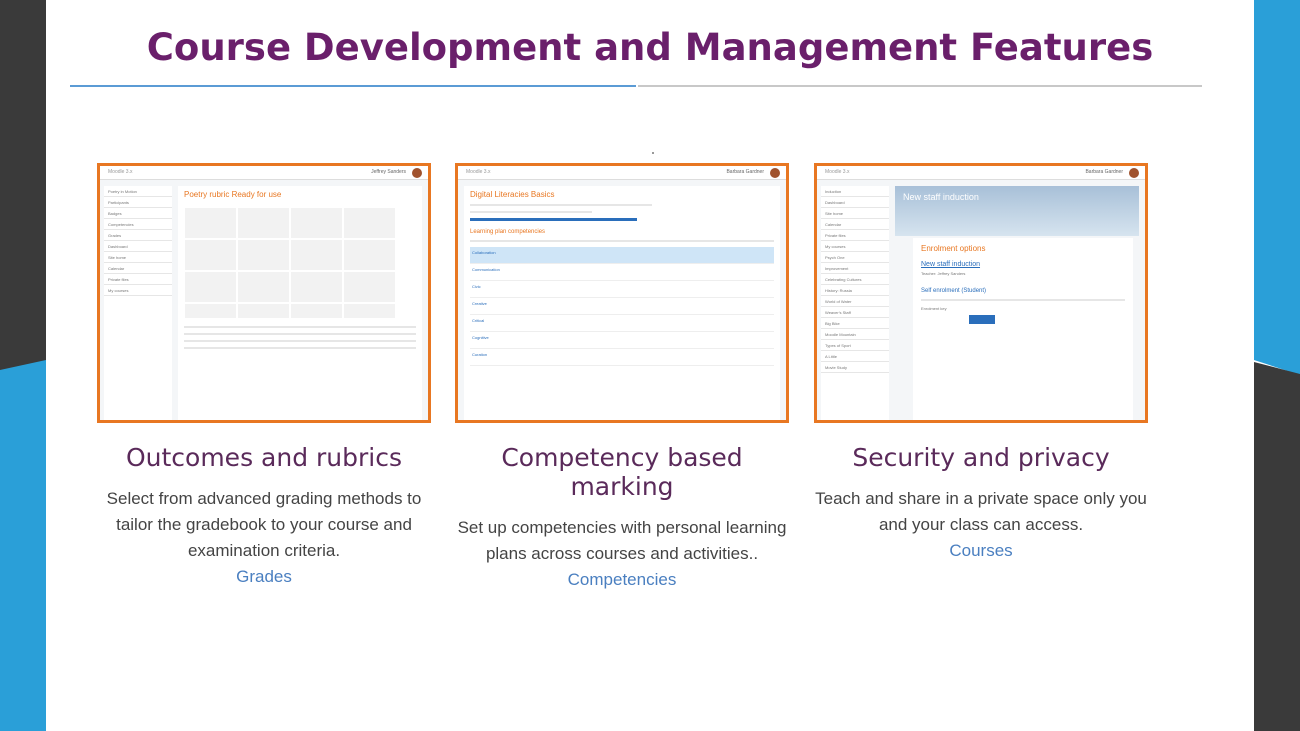 Image resolution: width=1300 pixels, height=731 pixels. What do you see at coordinates (920, 86) in the screenshot?
I see `title-underline-grey` at bounding box center [920, 86].